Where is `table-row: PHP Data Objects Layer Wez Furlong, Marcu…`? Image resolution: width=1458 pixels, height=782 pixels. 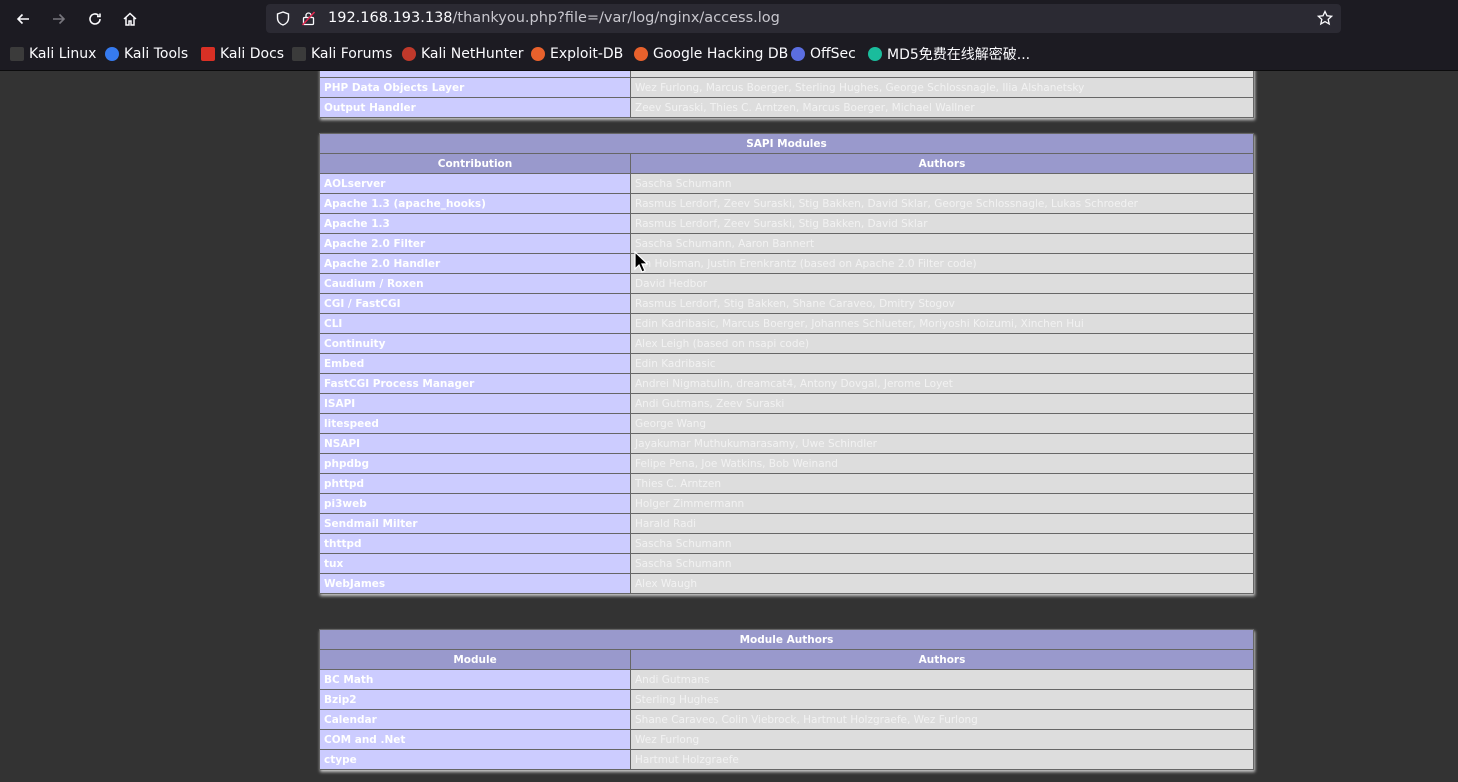 table-row: PHP Data Objects Layer Wez Furlong, Marcu… is located at coordinates (786, 87).